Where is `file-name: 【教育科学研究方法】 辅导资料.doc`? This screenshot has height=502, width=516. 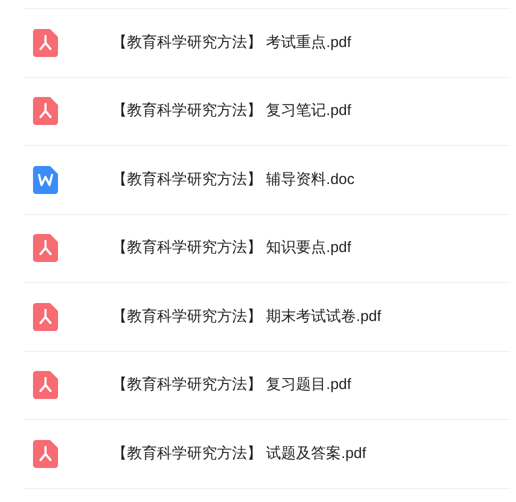
file-name: 【教育科学研究方法】 辅导资料.doc is located at coordinates (233, 179).